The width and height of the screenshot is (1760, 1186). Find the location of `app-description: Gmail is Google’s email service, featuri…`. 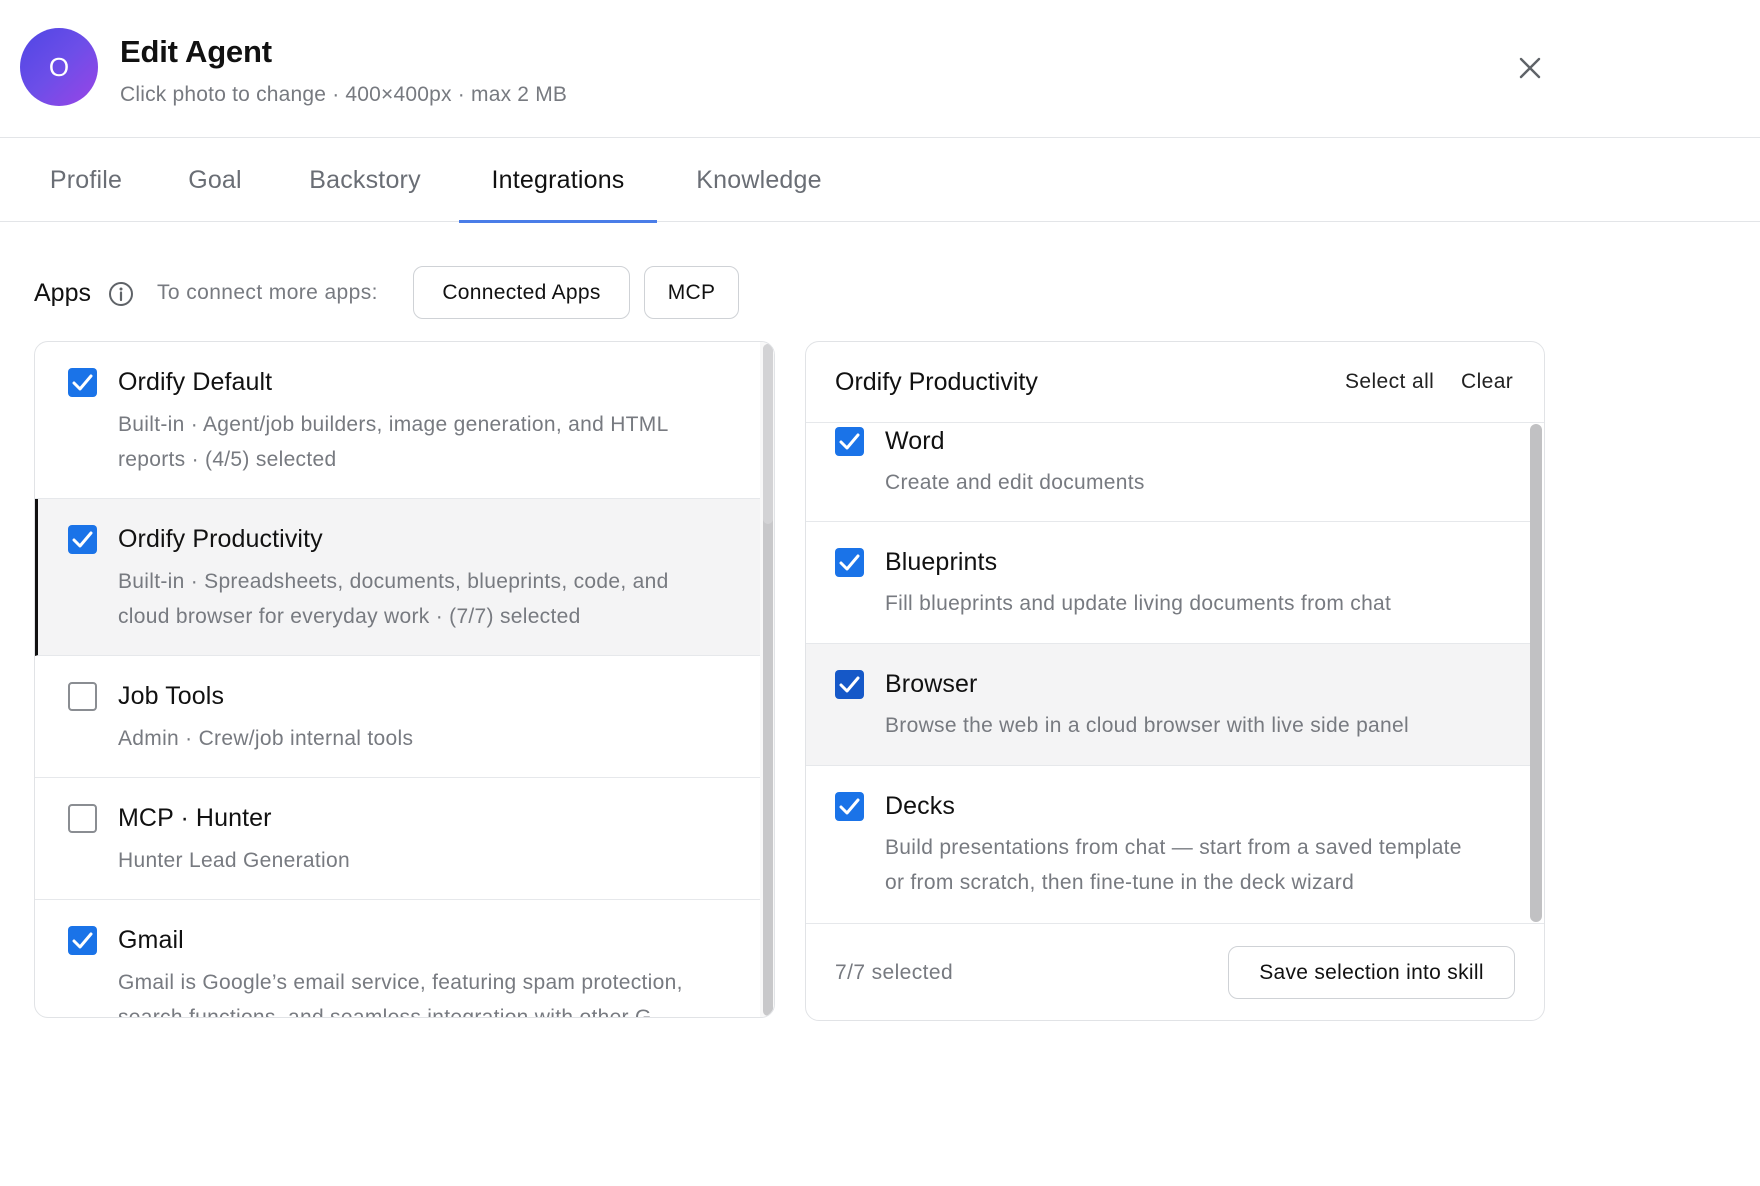

app-description: Gmail is Google’s email service, featuri… is located at coordinates (400, 982).